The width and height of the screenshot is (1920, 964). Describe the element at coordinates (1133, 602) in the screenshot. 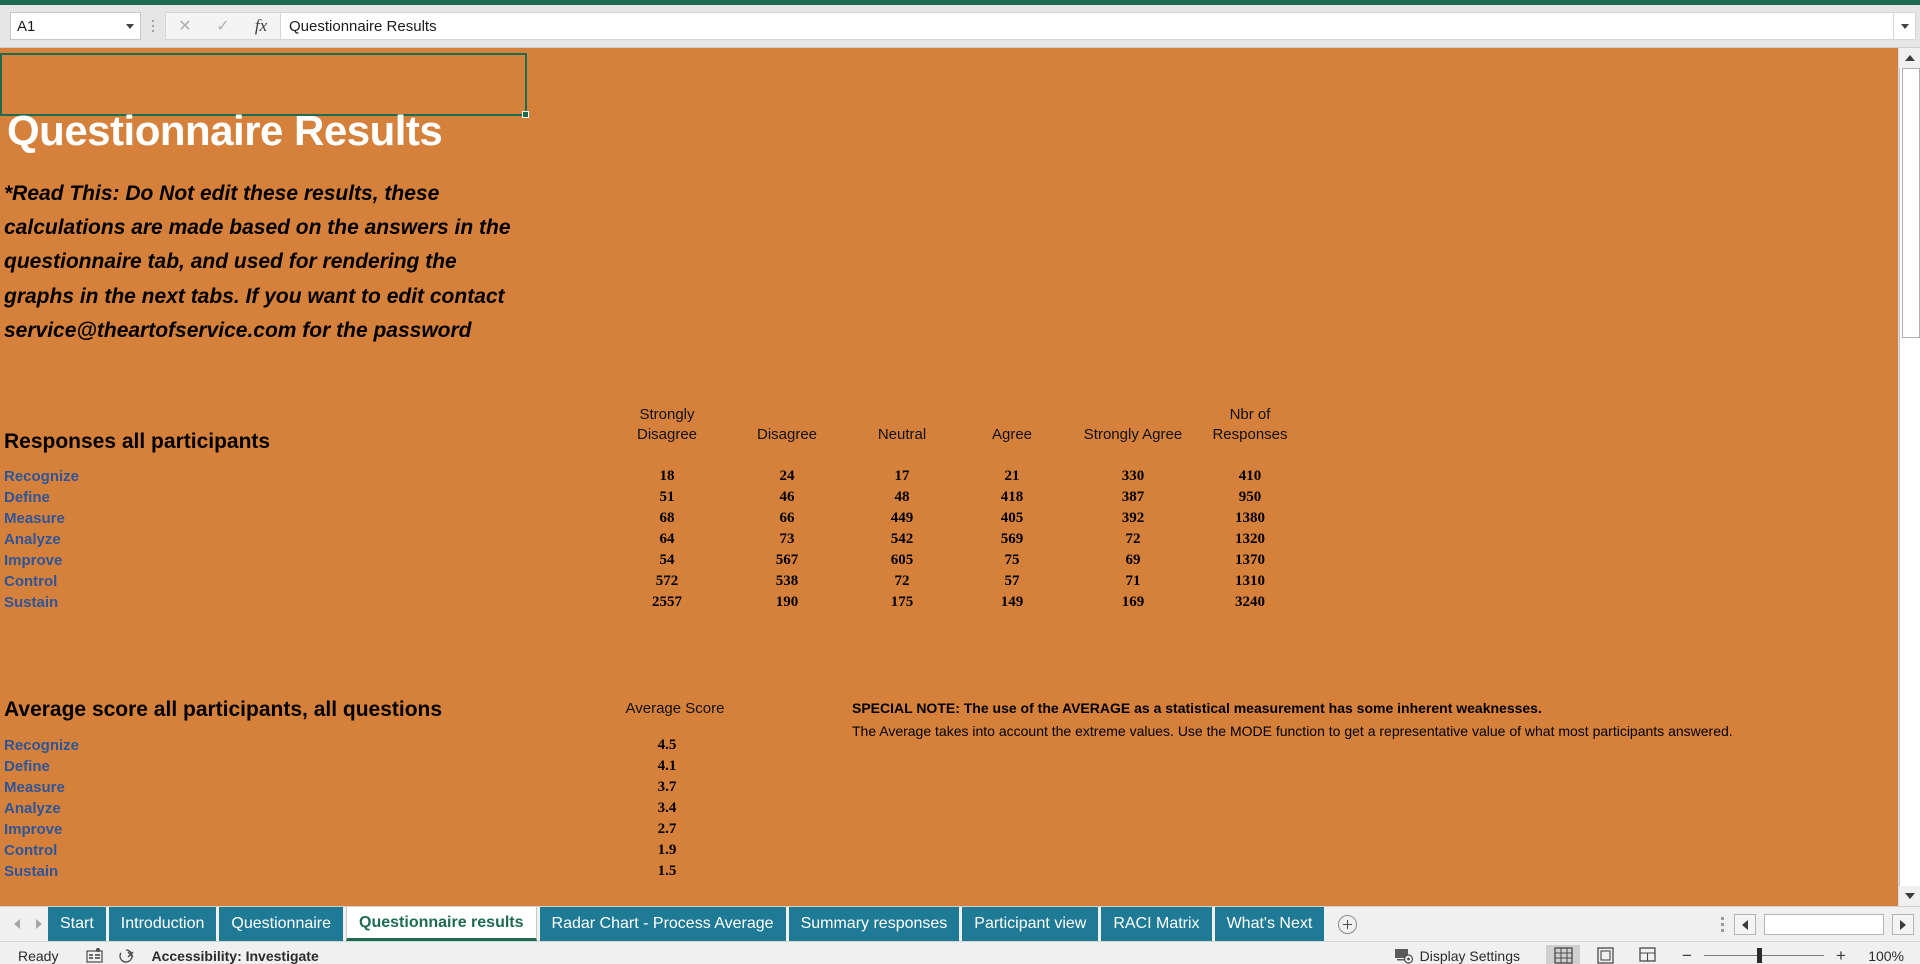

I see `table-cell: 169` at that location.